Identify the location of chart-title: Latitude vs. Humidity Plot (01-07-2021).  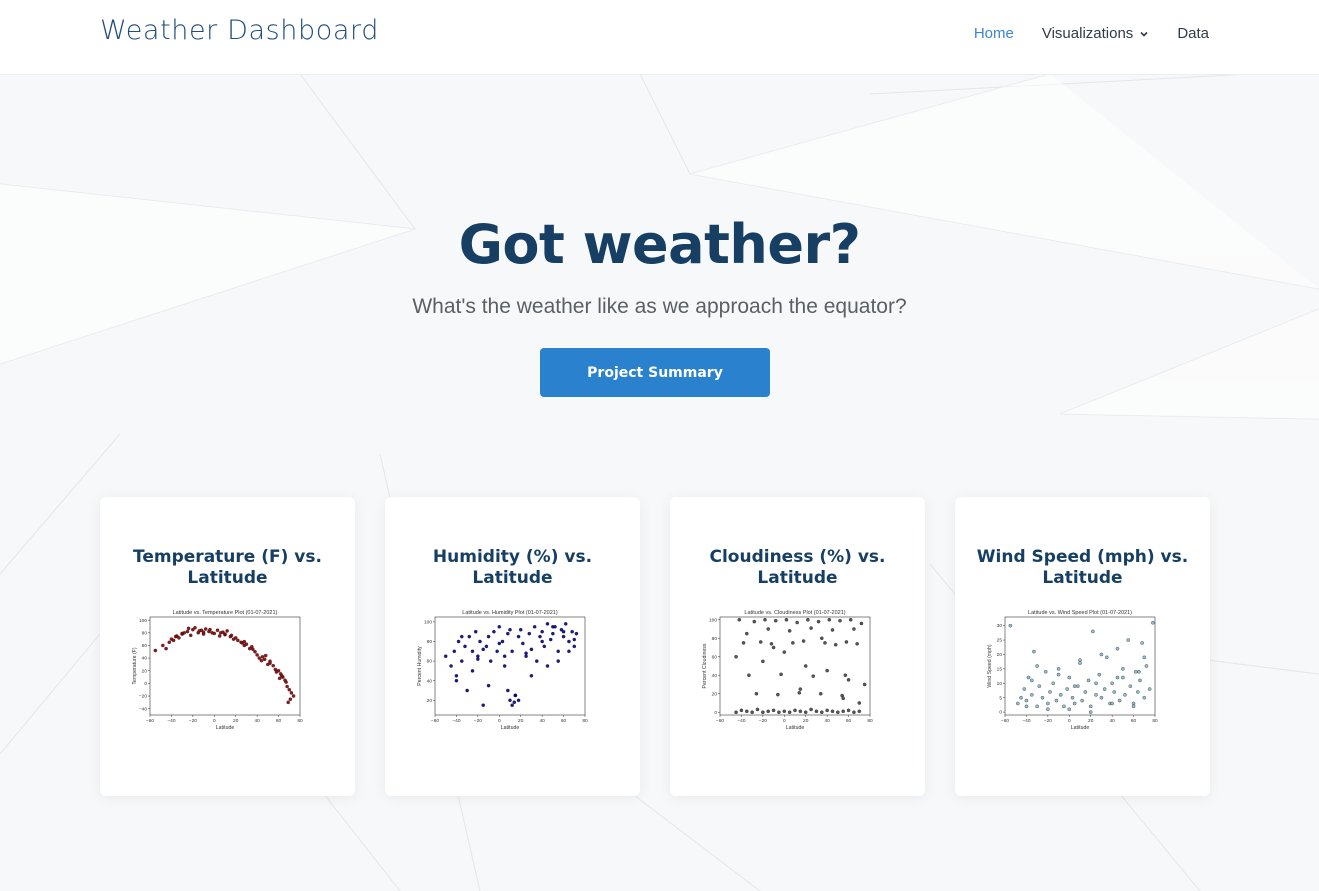
(510, 613).